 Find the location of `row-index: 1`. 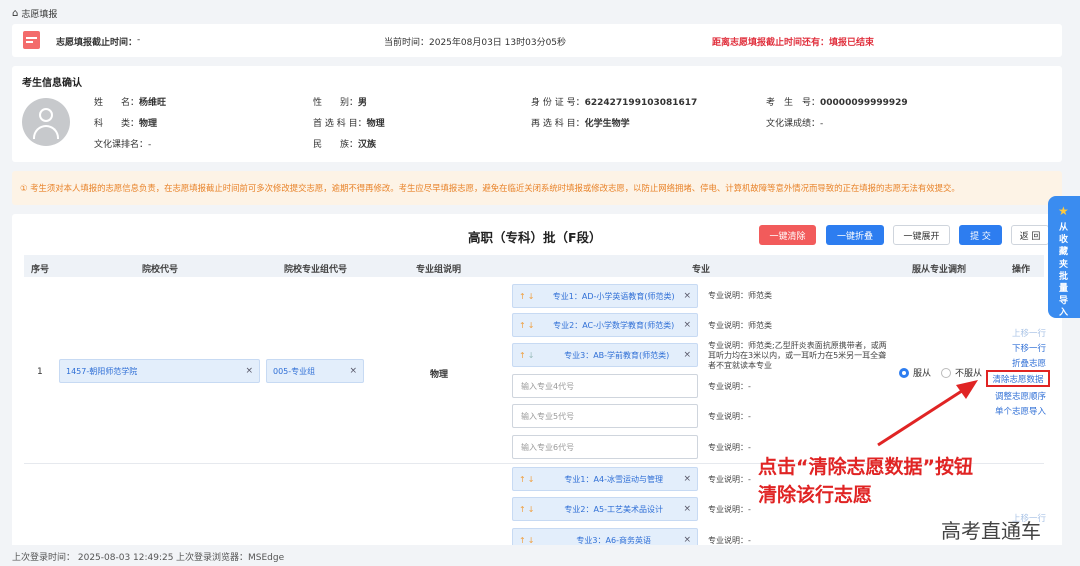

row-index: 1 is located at coordinates (40, 372).